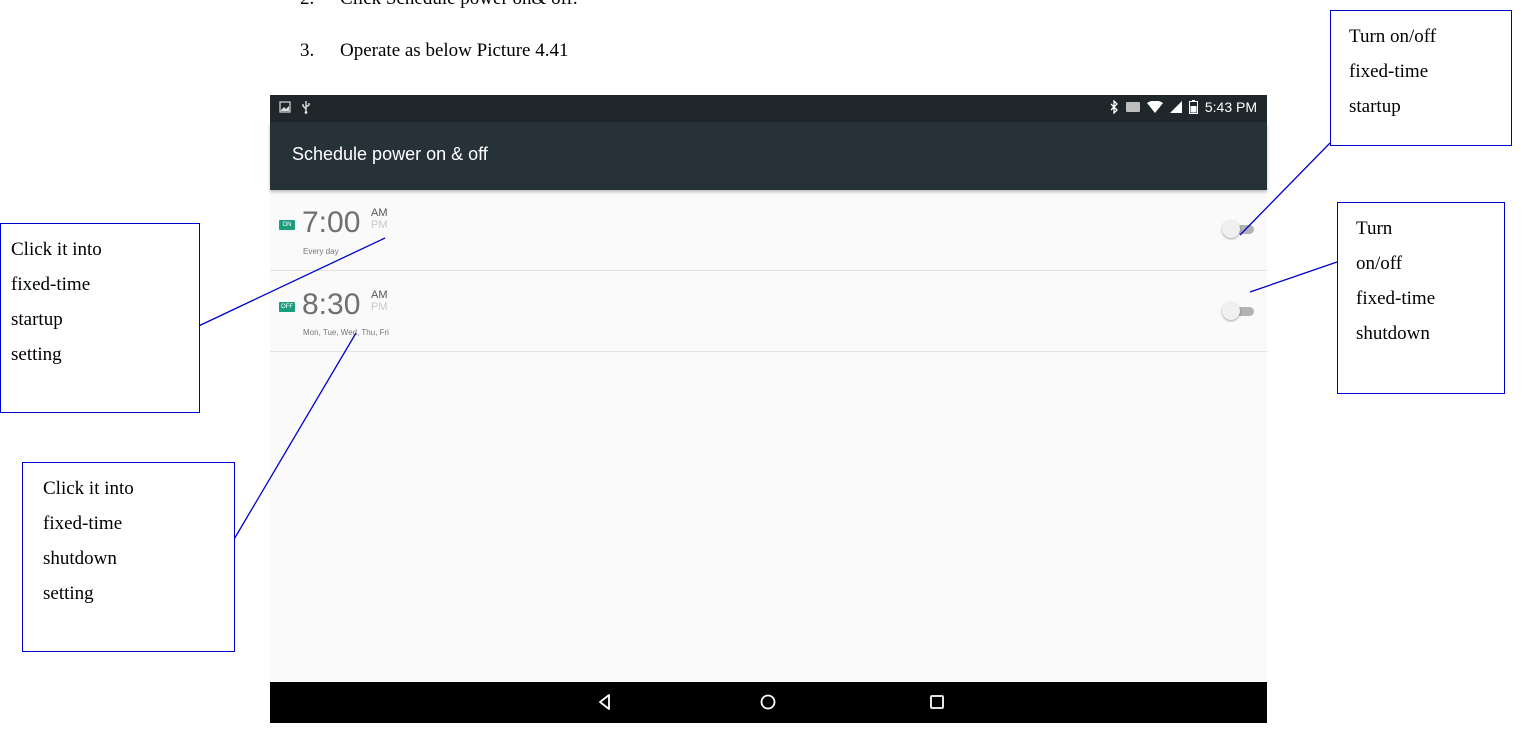  Describe the element at coordinates (768, 311) in the screenshot. I see `schedule-row-shutdown: OFF 8:30 AM PM Mon, Tue, Wed, Thu, Fri` at that location.